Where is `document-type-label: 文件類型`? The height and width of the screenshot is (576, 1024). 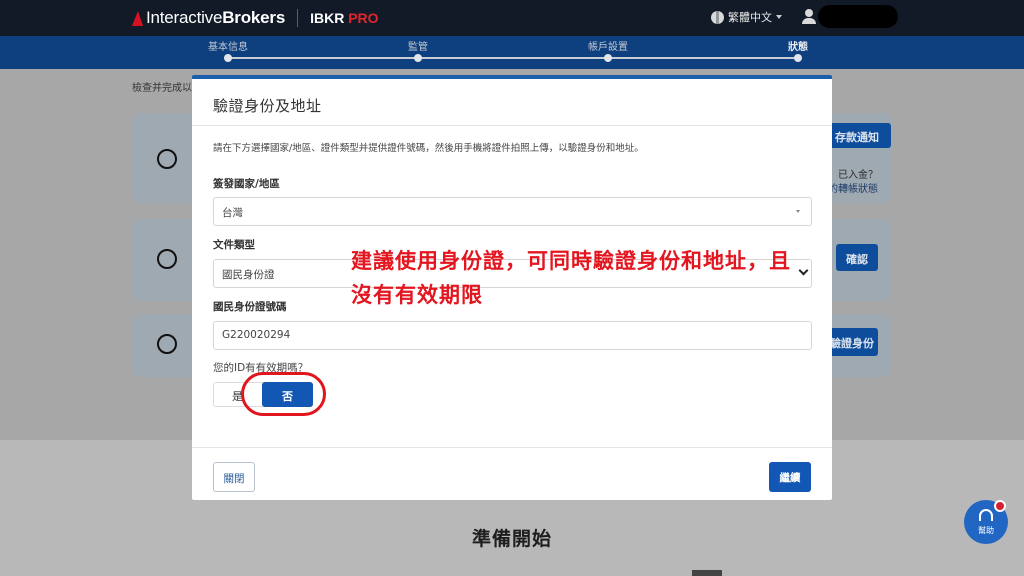 document-type-label: 文件類型 is located at coordinates (234, 245).